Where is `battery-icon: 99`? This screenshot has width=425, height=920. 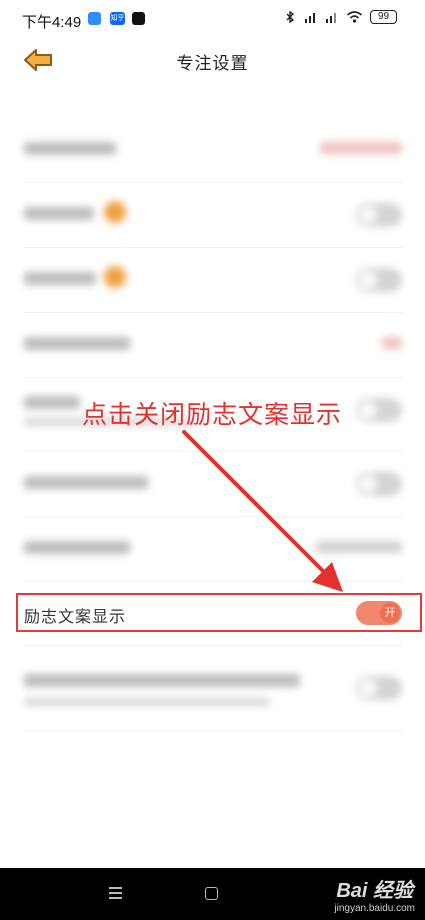 battery-icon: 99 is located at coordinates (383, 17).